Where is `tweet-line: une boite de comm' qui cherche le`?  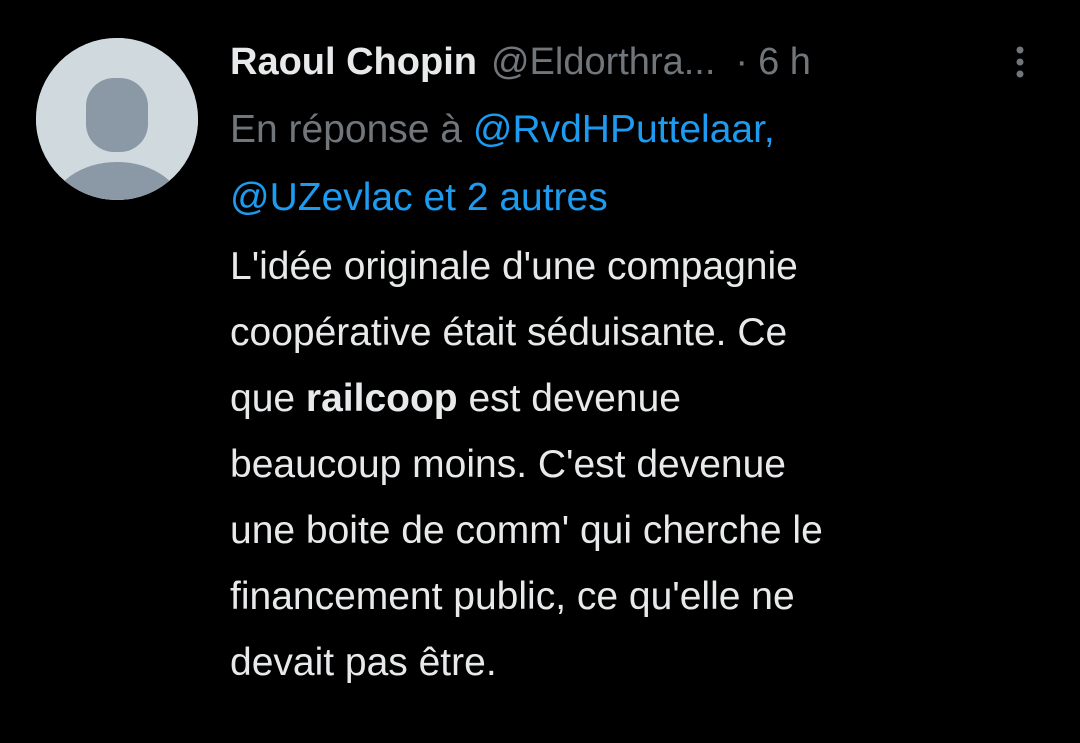 tweet-line: une boite de comm' qui cherche le is located at coordinates (526, 530).